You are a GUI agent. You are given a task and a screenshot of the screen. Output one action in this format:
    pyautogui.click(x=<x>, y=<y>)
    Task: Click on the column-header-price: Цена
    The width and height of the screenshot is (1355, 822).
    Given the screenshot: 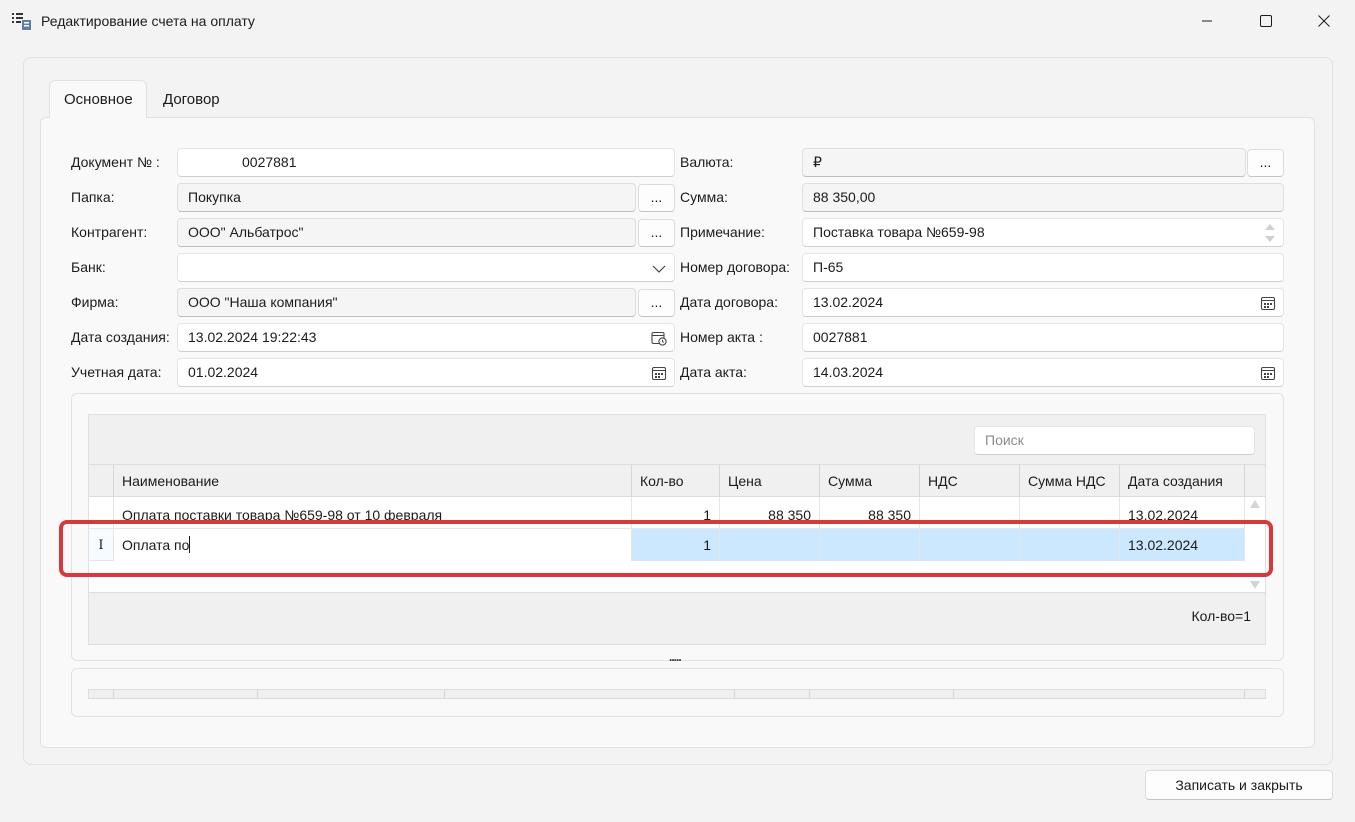 What is the action you would take?
    pyautogui.click(x=770, y=481)
    